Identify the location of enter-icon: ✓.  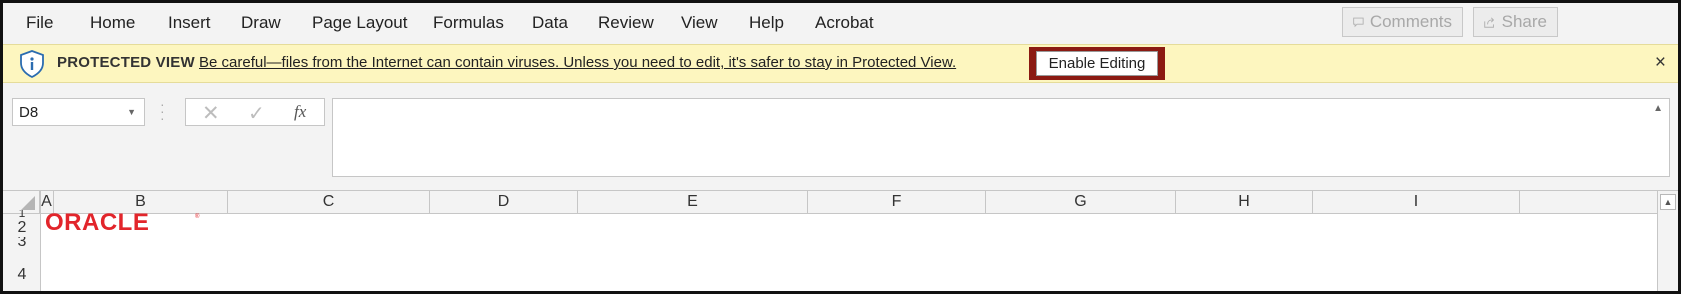
(256, 113).